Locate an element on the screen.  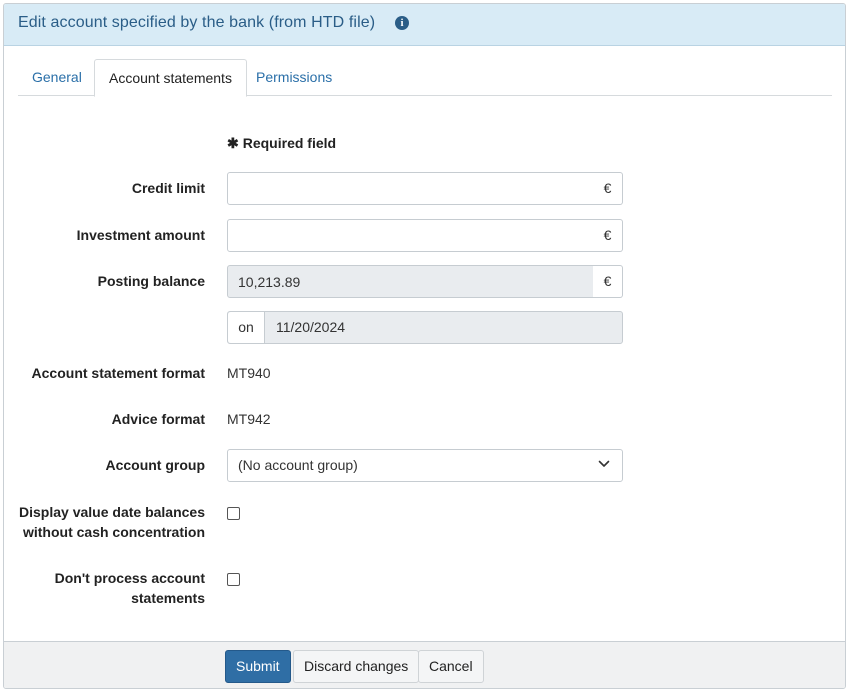
submit-button: Submit is located at coordinates (258, 666).